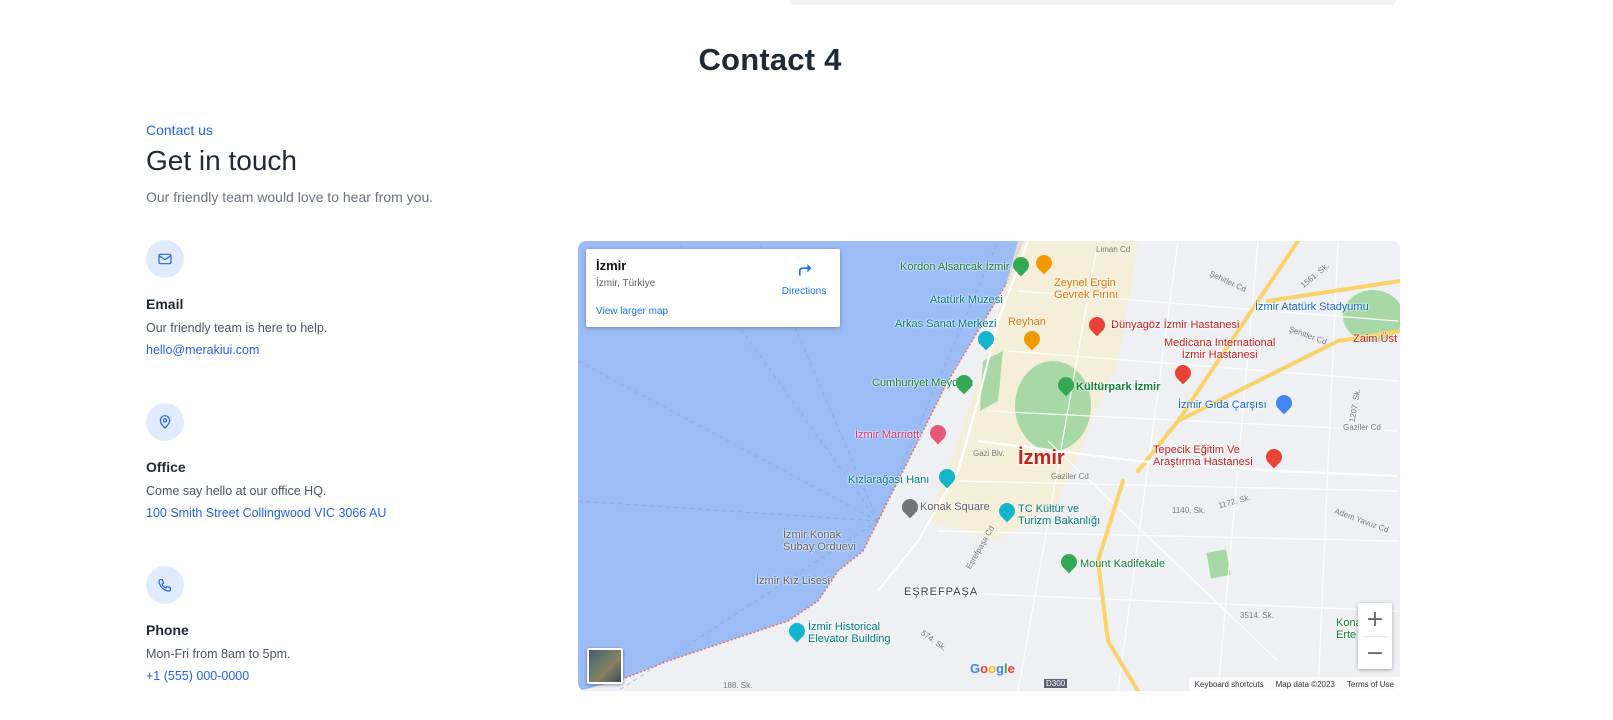  Describe the element at coordinates (770, 59) in the screenshot. I see `section-title: Contact 4` at that location.